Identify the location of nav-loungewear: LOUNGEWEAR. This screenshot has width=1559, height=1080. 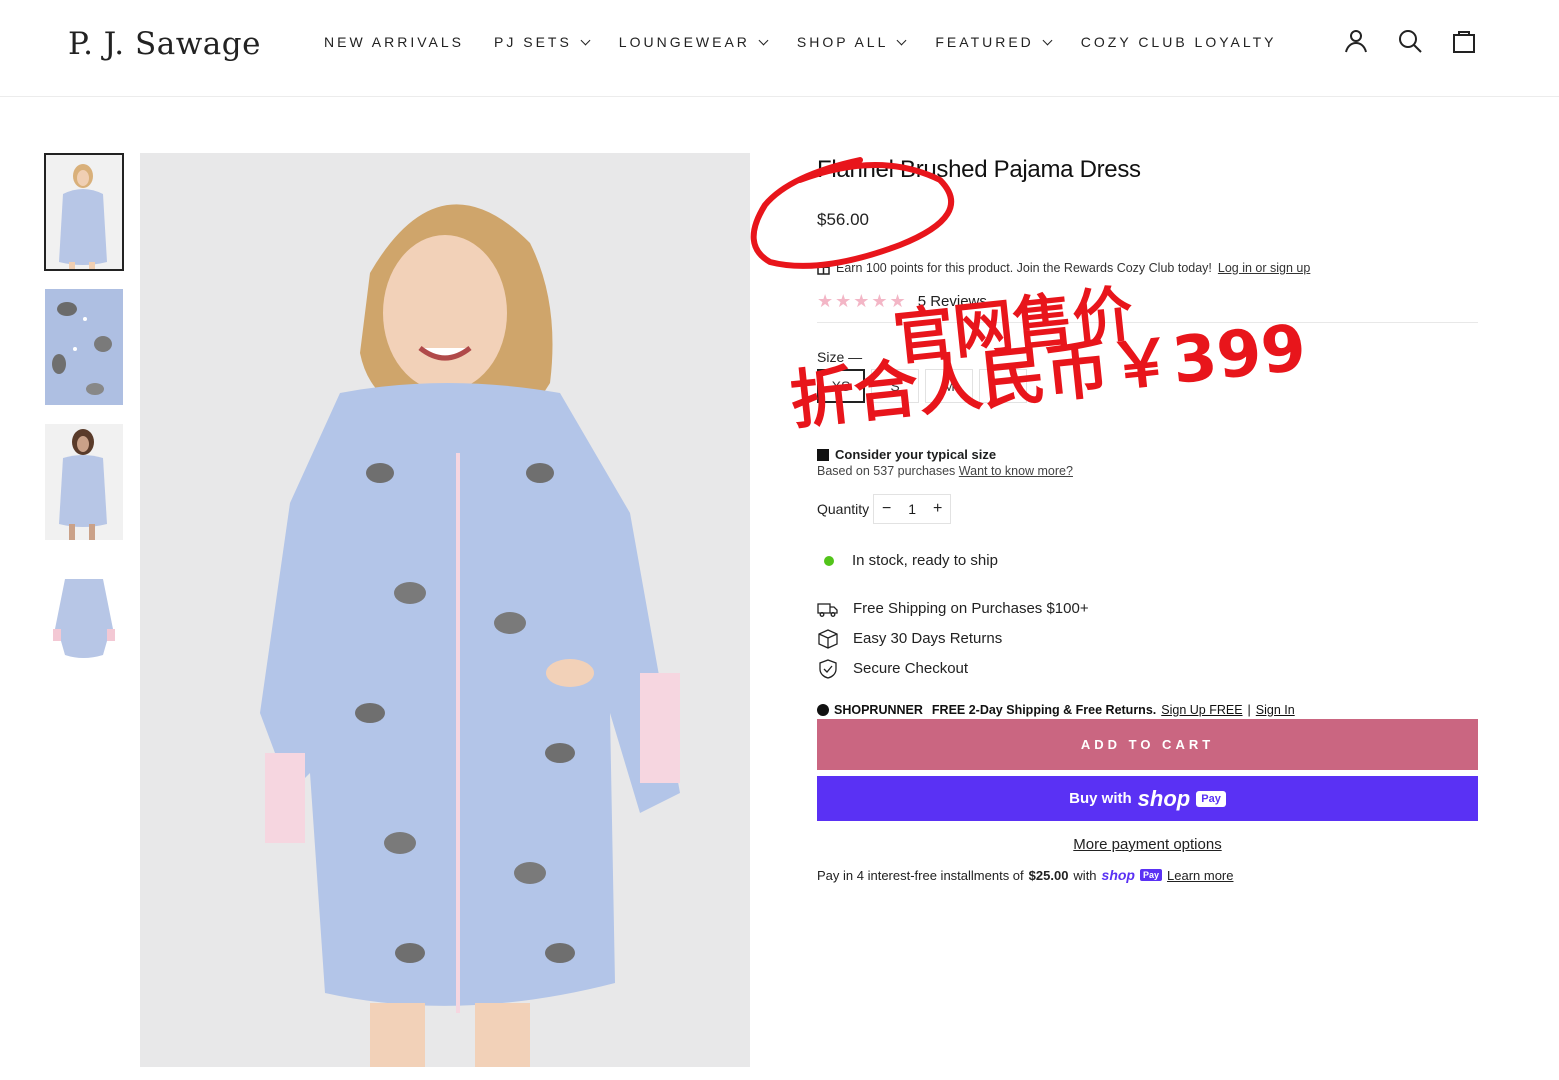
(694, 42).